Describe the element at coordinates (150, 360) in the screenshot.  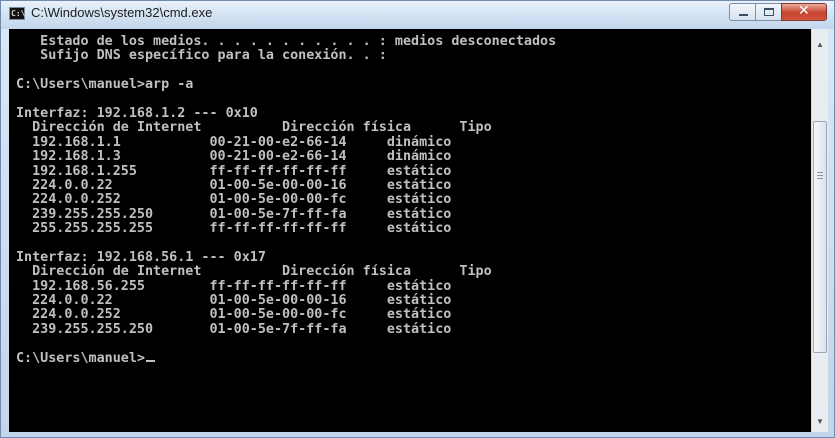
I see `text-cursor` at that location.